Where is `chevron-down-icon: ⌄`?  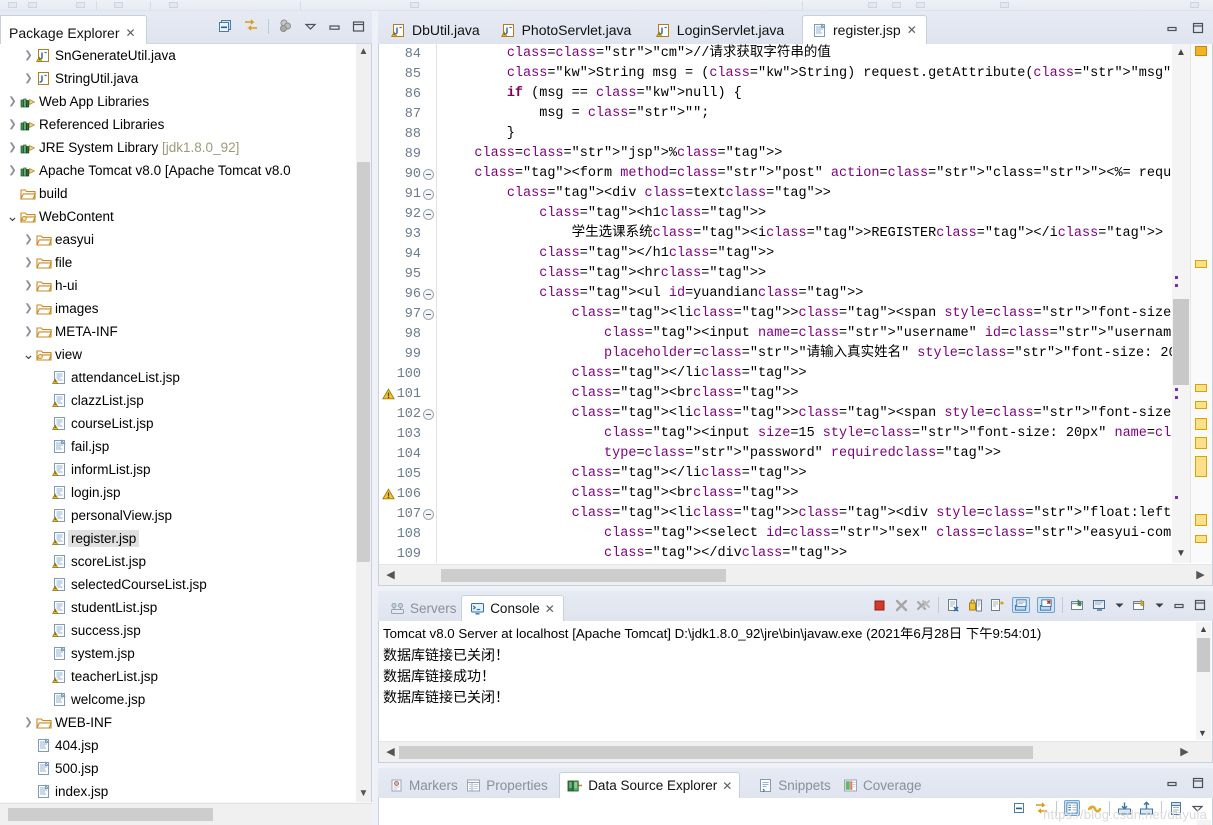 chevron-down-icon: ⌄ is located at coordinates (28, 354).